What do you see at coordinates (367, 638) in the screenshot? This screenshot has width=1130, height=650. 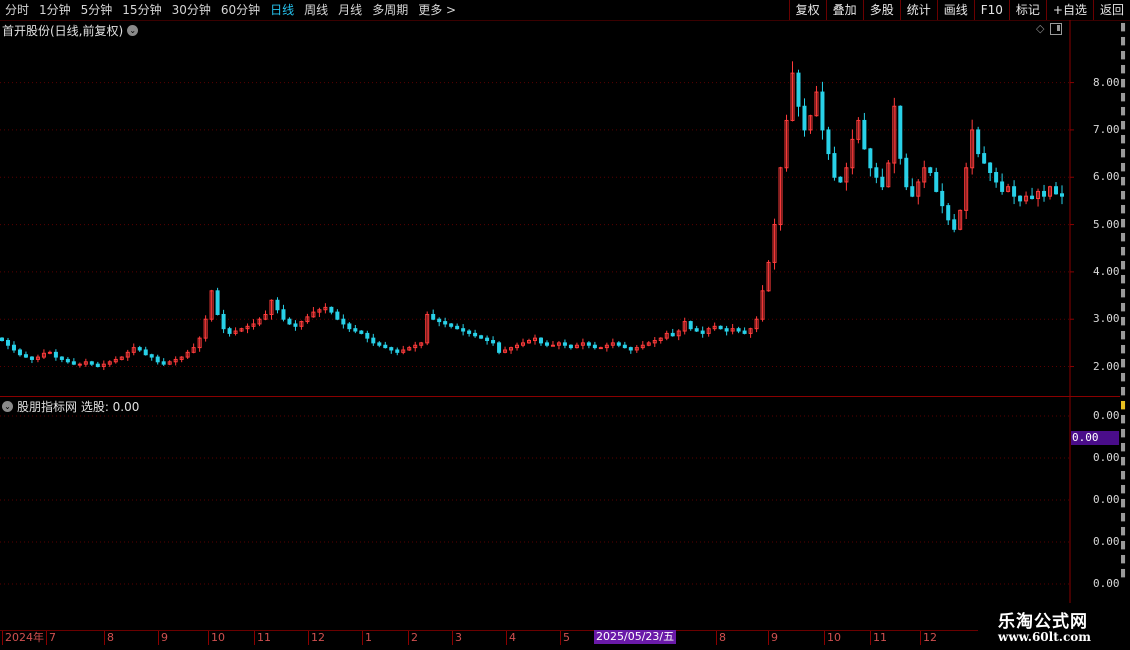 I see `date-tick-label: 1` at bounding box center [367, 638].